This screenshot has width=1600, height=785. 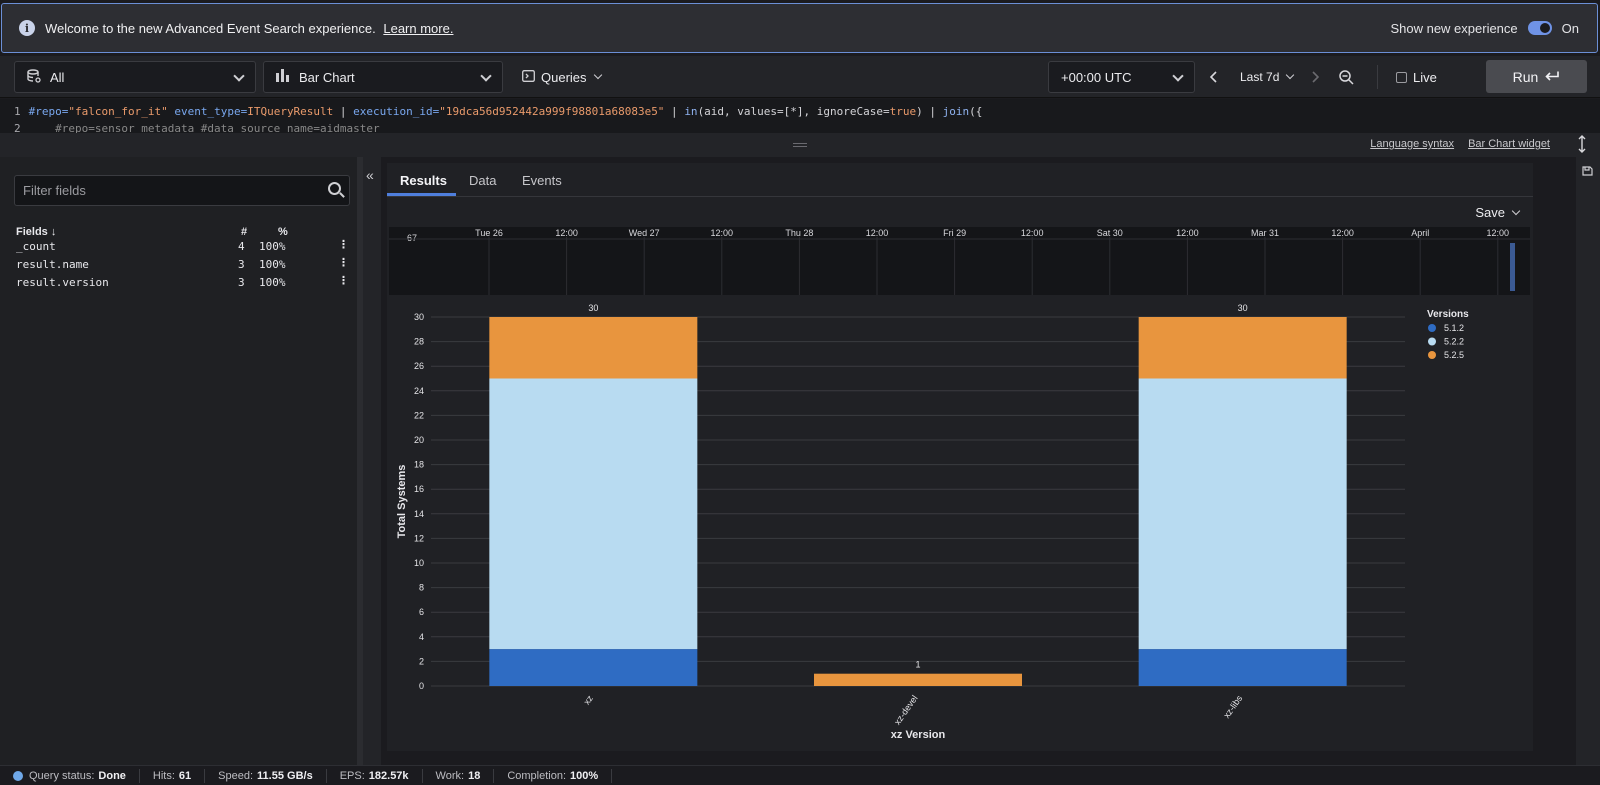 What do you see at coordinates (423, 180) in the screenshot?
I see `tab-results: Results` at bounding box center [423, 180].